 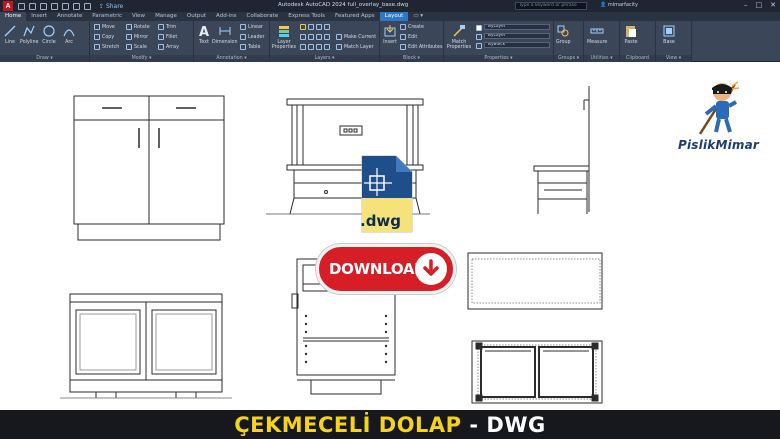 I want to click on measure-tool: Measure, so click(x=597, y=34).